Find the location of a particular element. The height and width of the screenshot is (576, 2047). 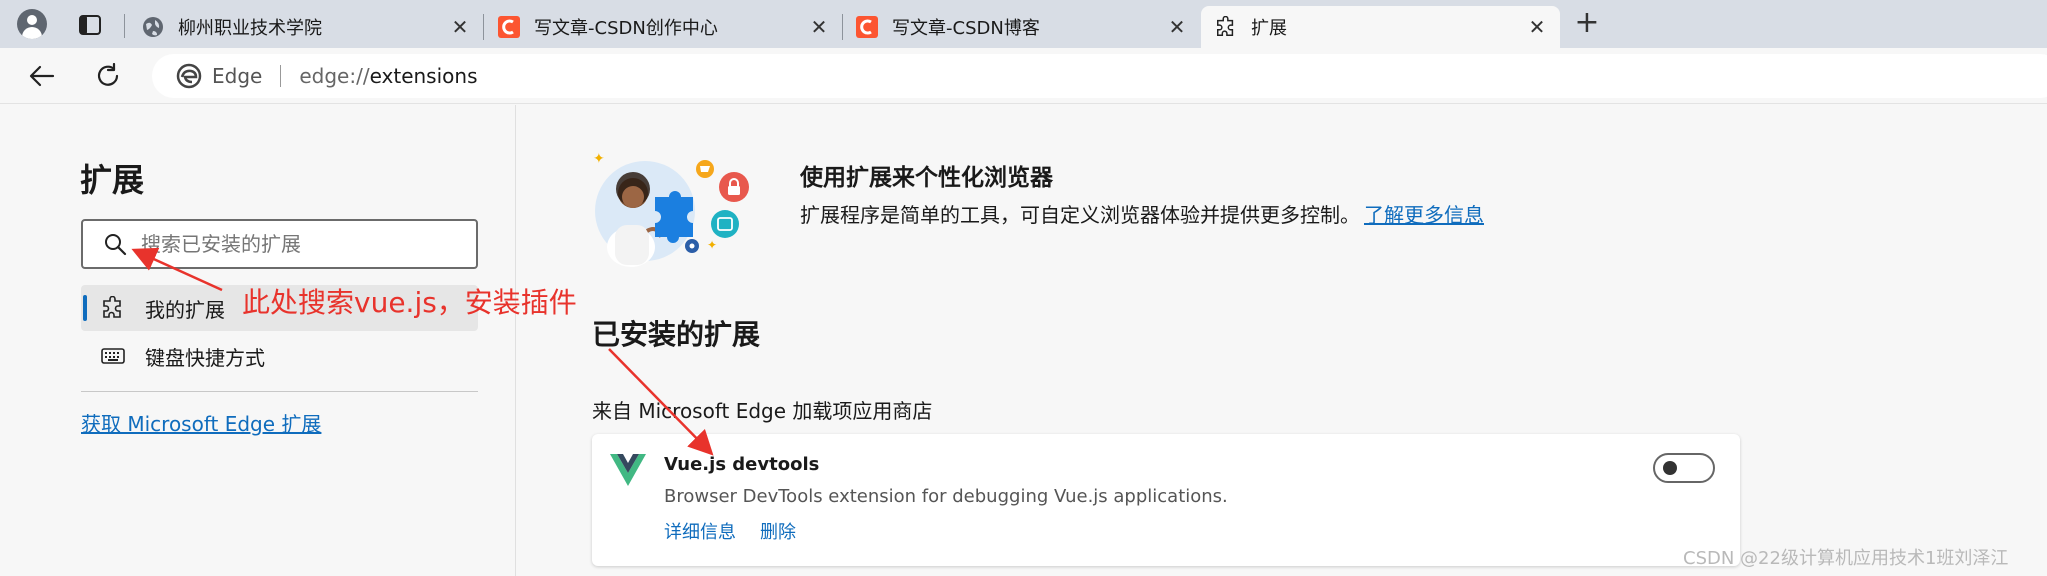

extension-details-link: 详细信息 is located at coordinates (700, 531).